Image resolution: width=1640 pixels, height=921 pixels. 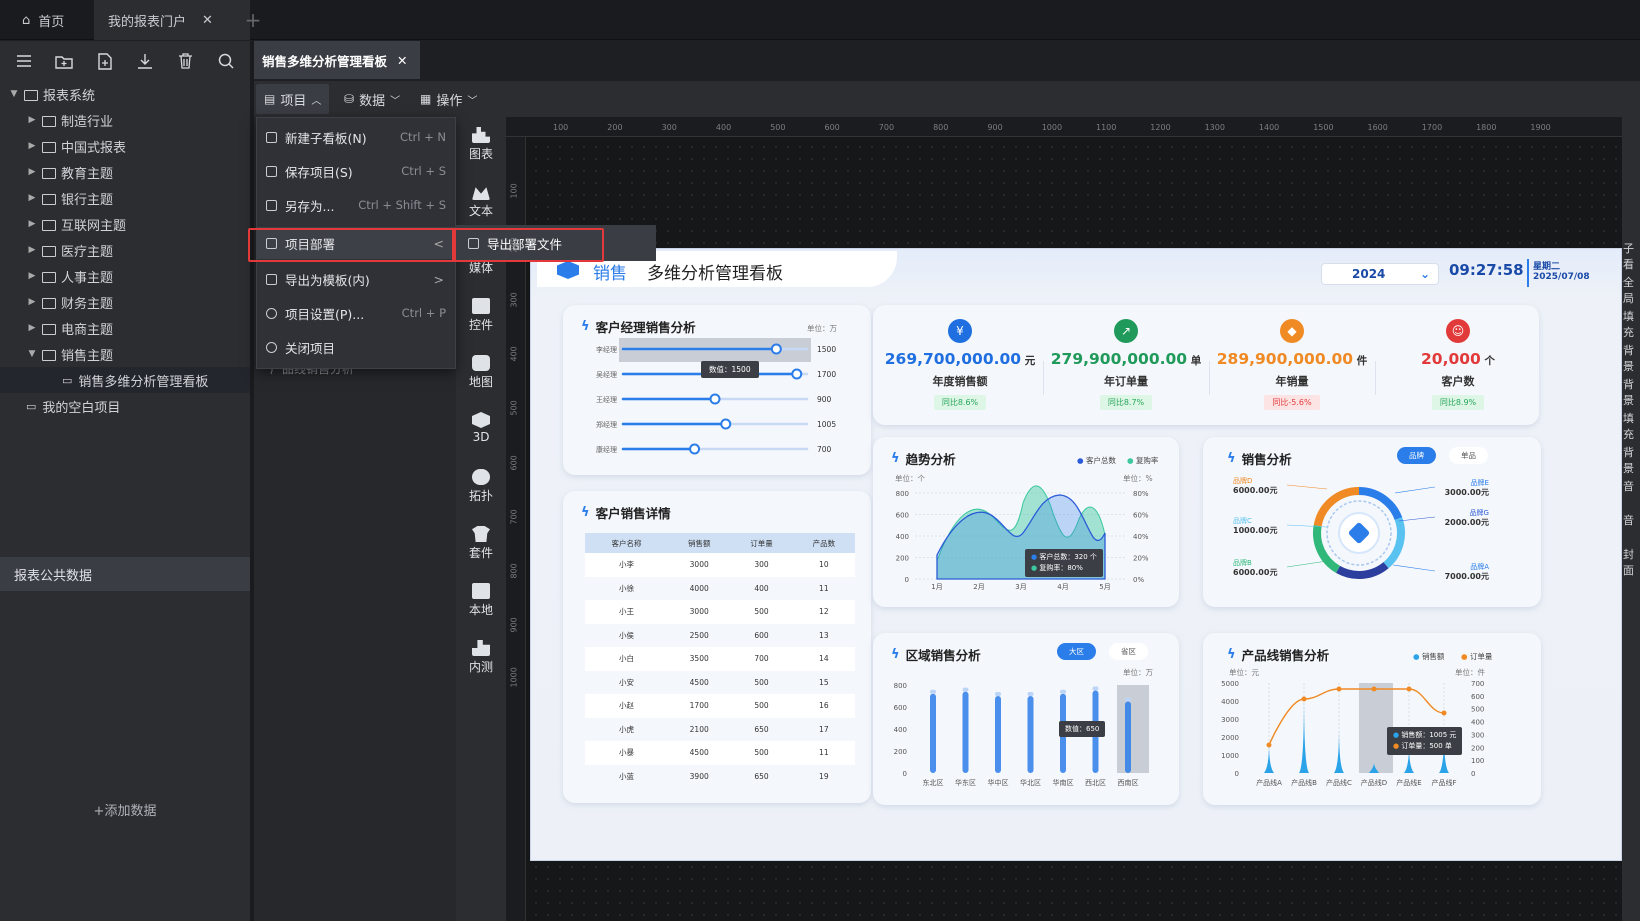 I want to click on region-bar, so click(x=1128, y=737).